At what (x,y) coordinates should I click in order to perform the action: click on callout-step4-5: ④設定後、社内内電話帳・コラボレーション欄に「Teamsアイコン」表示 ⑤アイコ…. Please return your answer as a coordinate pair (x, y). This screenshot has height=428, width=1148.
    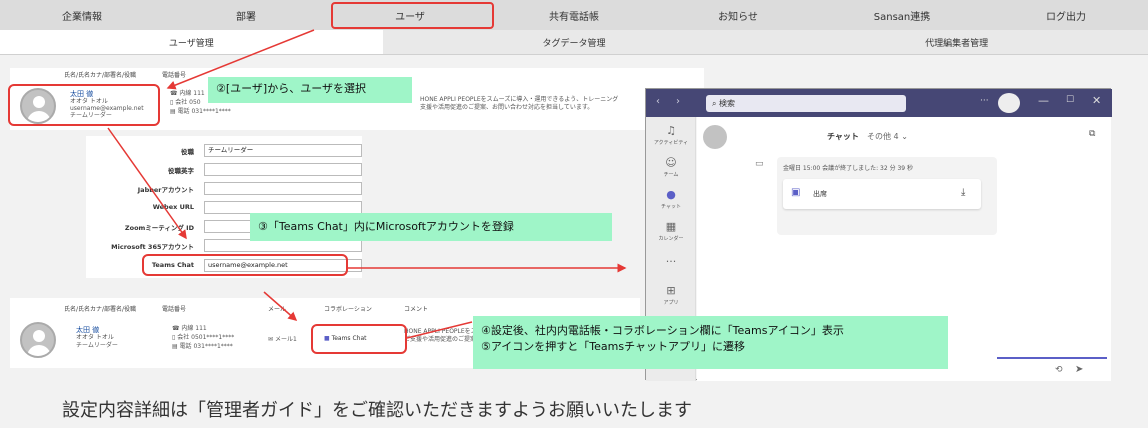
    Looking at the image, I should click on (710, 342).